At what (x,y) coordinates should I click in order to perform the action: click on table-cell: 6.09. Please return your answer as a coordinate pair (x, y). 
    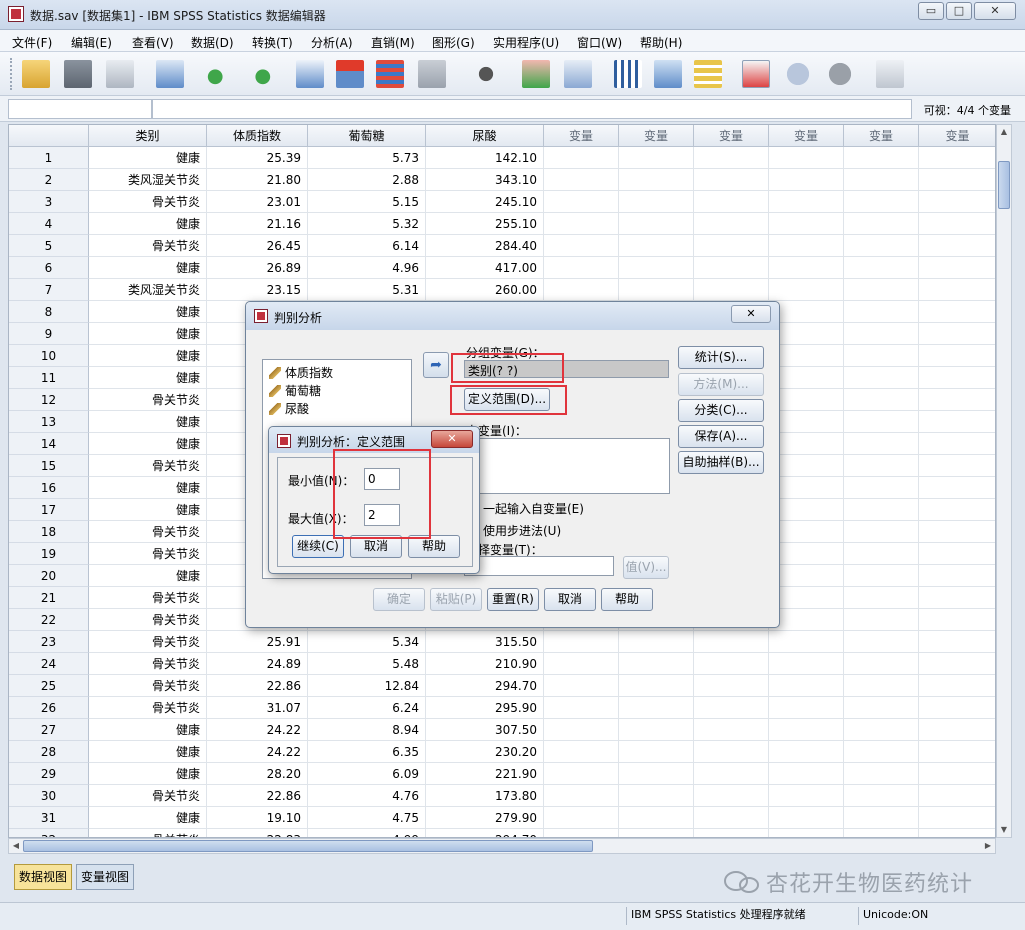
    Looking at the image, I should click on (367, 774).